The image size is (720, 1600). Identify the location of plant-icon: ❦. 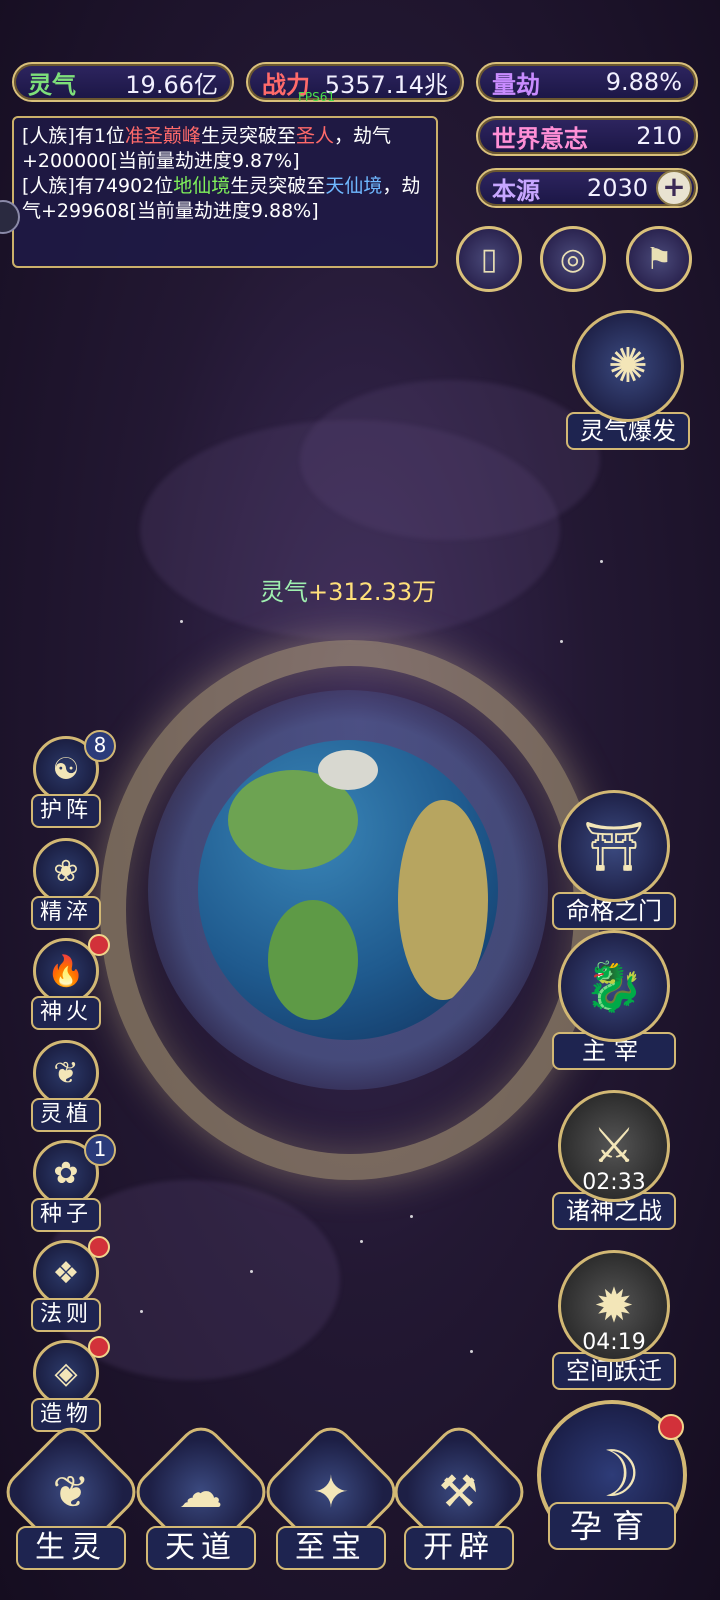
(66, 1073).